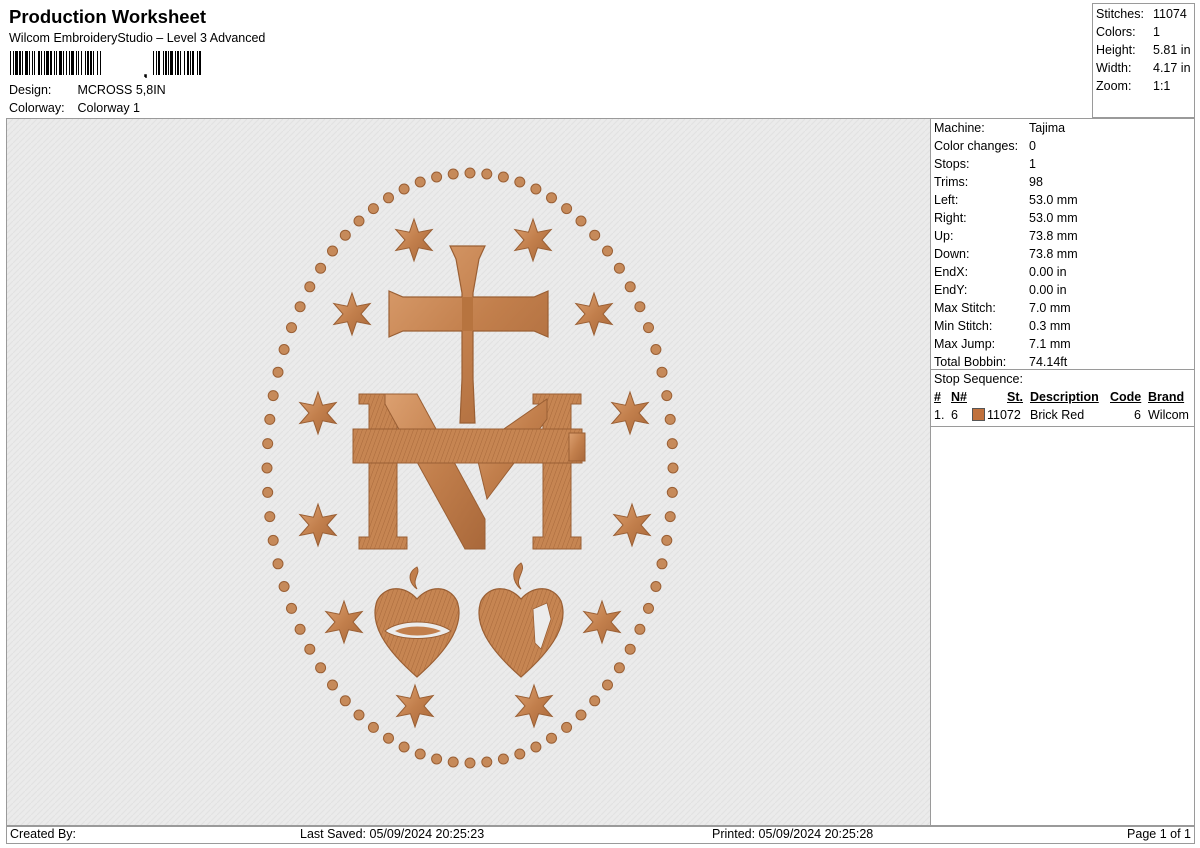 The image size is (1200, 848). I want to click on info-value: 98, so click(1036, 182).